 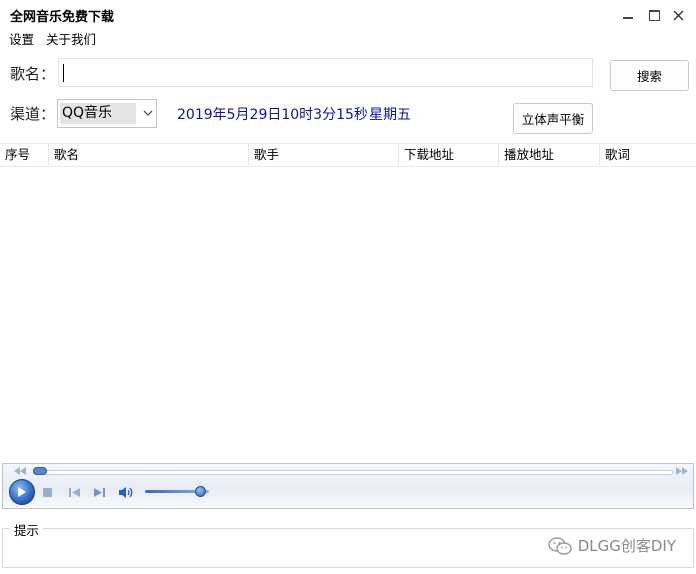 What do you see at coordinates (24, 155) in the screenshot?
I see `column-header-index: 序号` at bounding box center [24, 155].